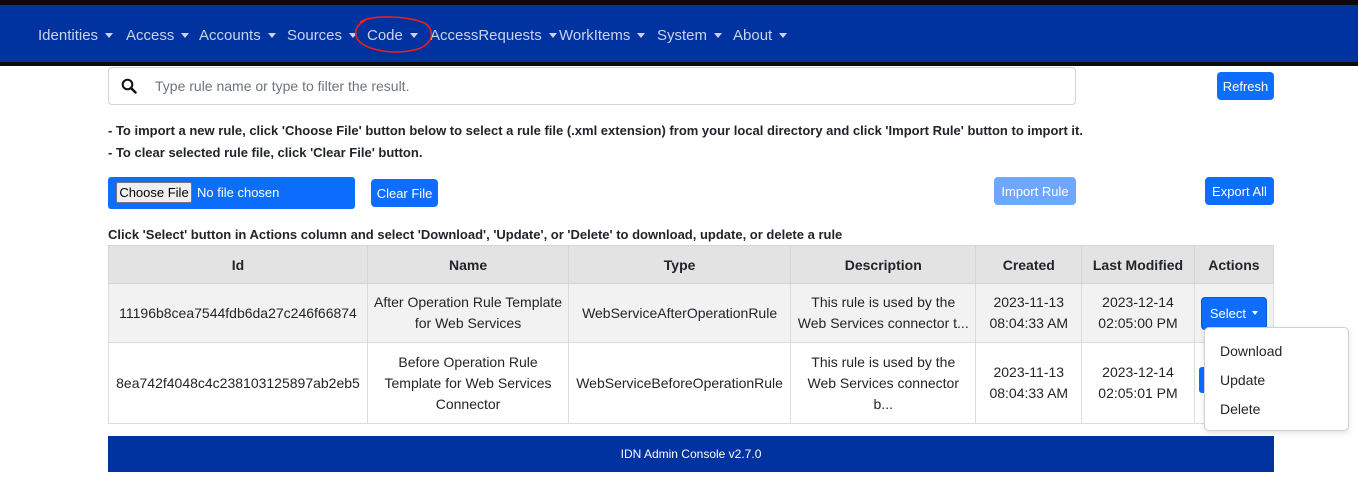 Image resolution: width=1358 pixels, height=499 pixels. I want to click on cell-id: 8ea742f4048c4c238103125897ab2eb5, so click(238, 383).